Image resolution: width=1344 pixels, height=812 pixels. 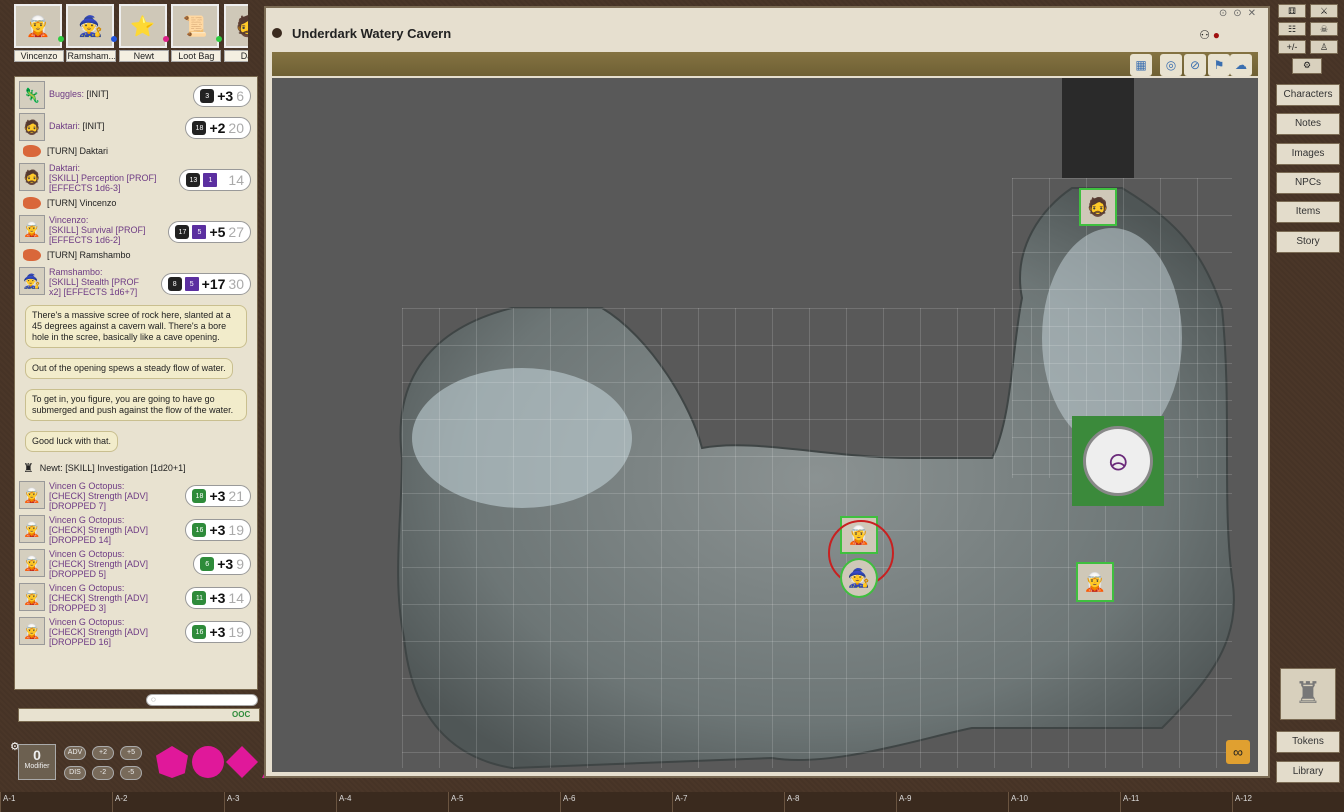 What do you see at coordinates (1098, 207) in the screenshot?
I see `token-daktari: 🧔` at bounding box center [1098, 207].